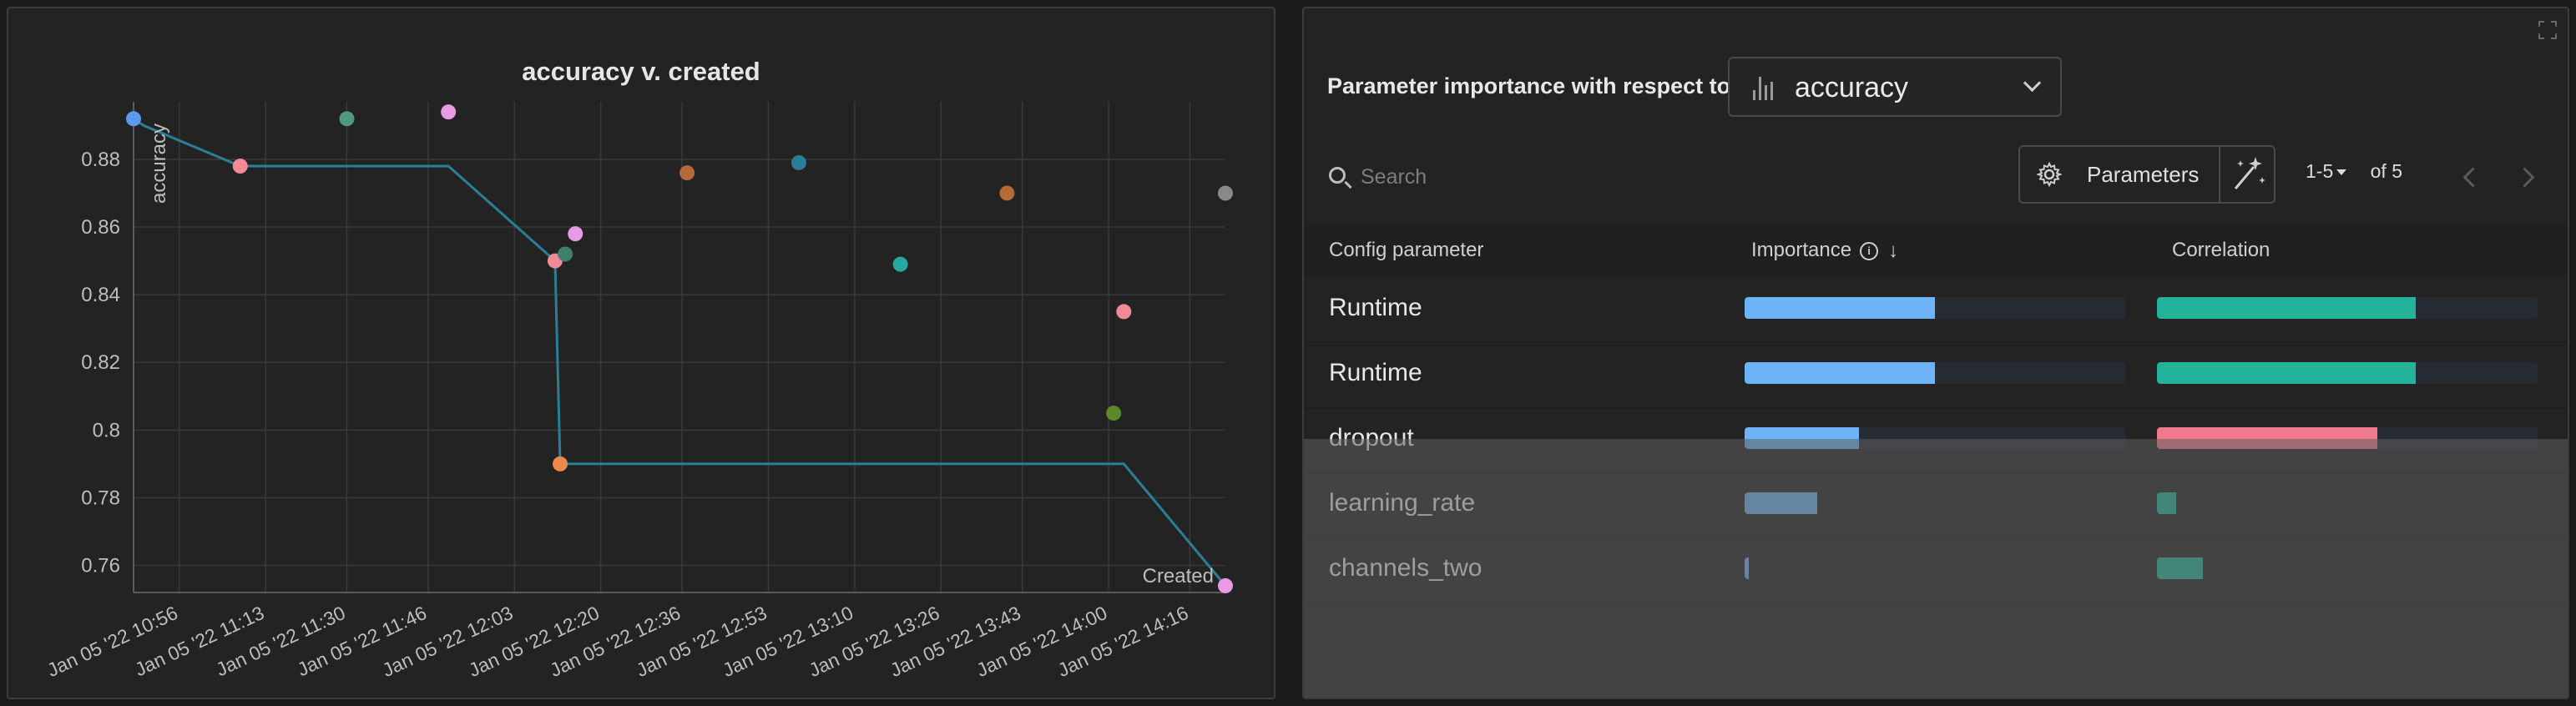  What do you see at coordinates (1337, 175) in the screenshot?
I see `search-icon` at bounding box center [1337, 175].